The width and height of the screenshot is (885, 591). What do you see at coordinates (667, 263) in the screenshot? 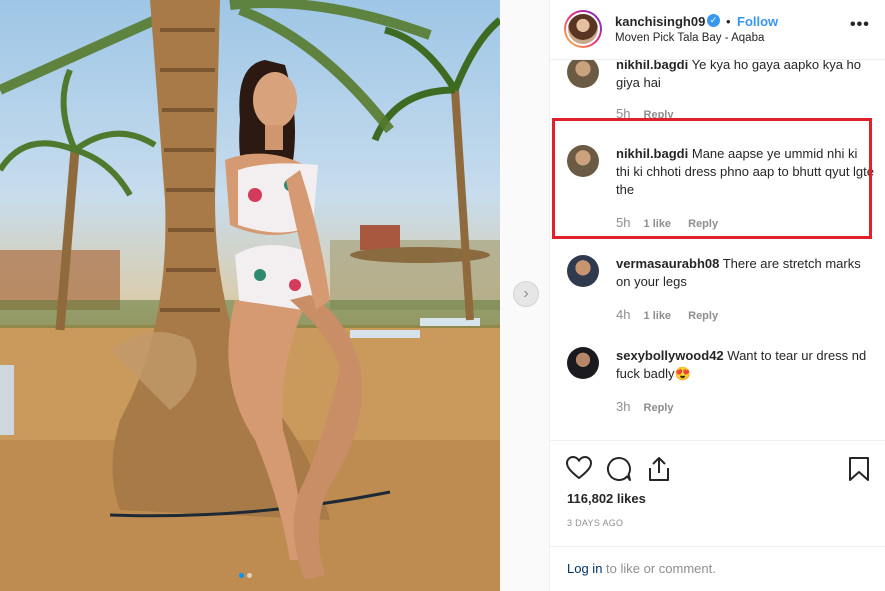
I see `commenter-username: vermasaurabh08` at bounding box center [667, 263].